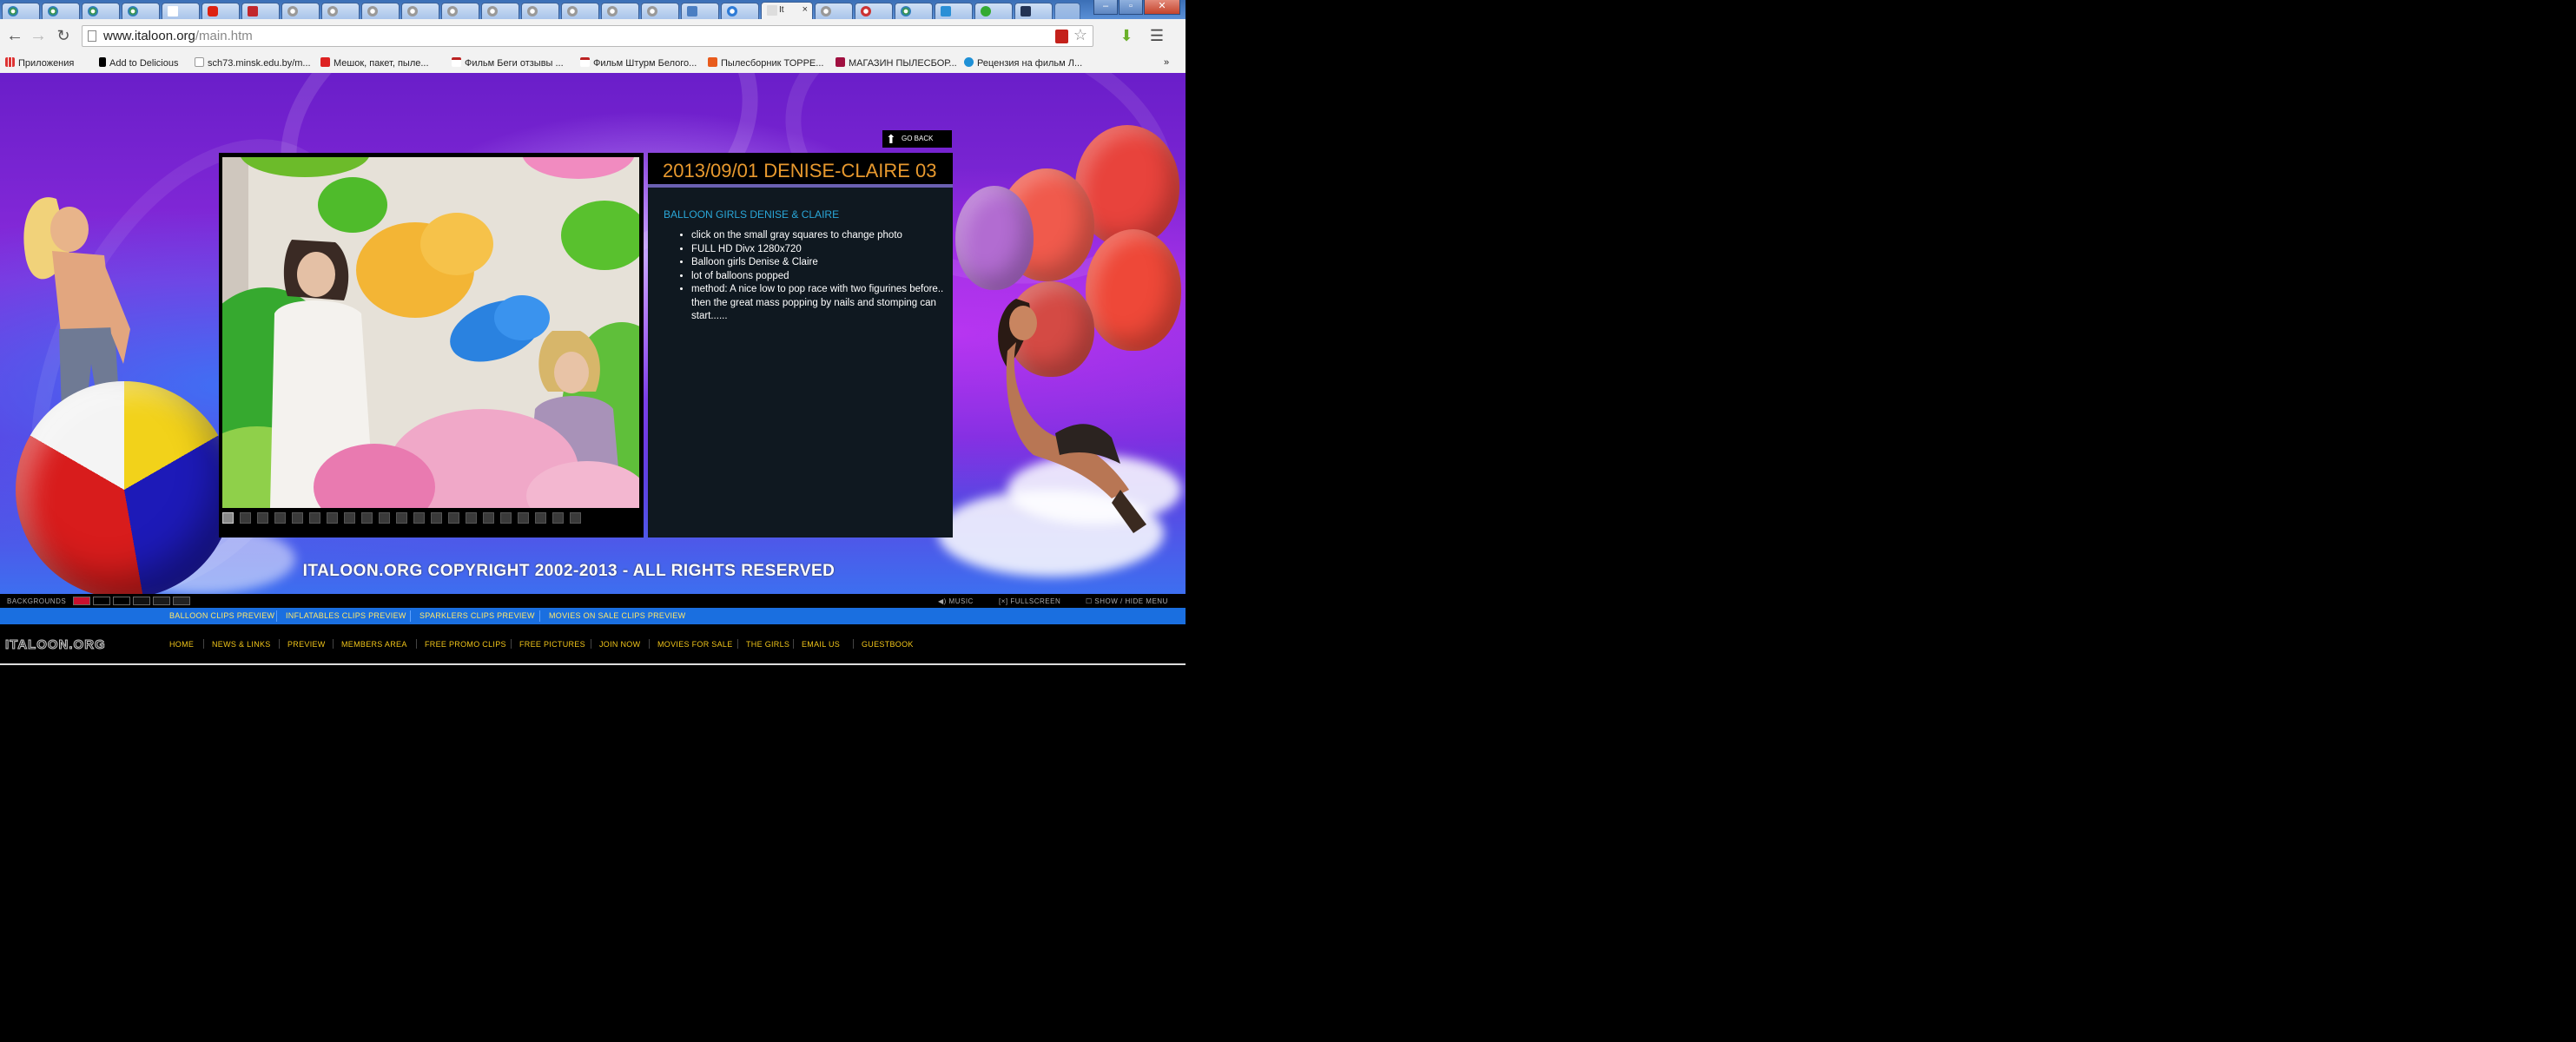 The height and width of the screenshot is (1042, 2576). What do you see at coordinates (821, 644) in the screenshot?
I see `menu-item-email-us: EMAIL US` at bounding box center [821, 644].